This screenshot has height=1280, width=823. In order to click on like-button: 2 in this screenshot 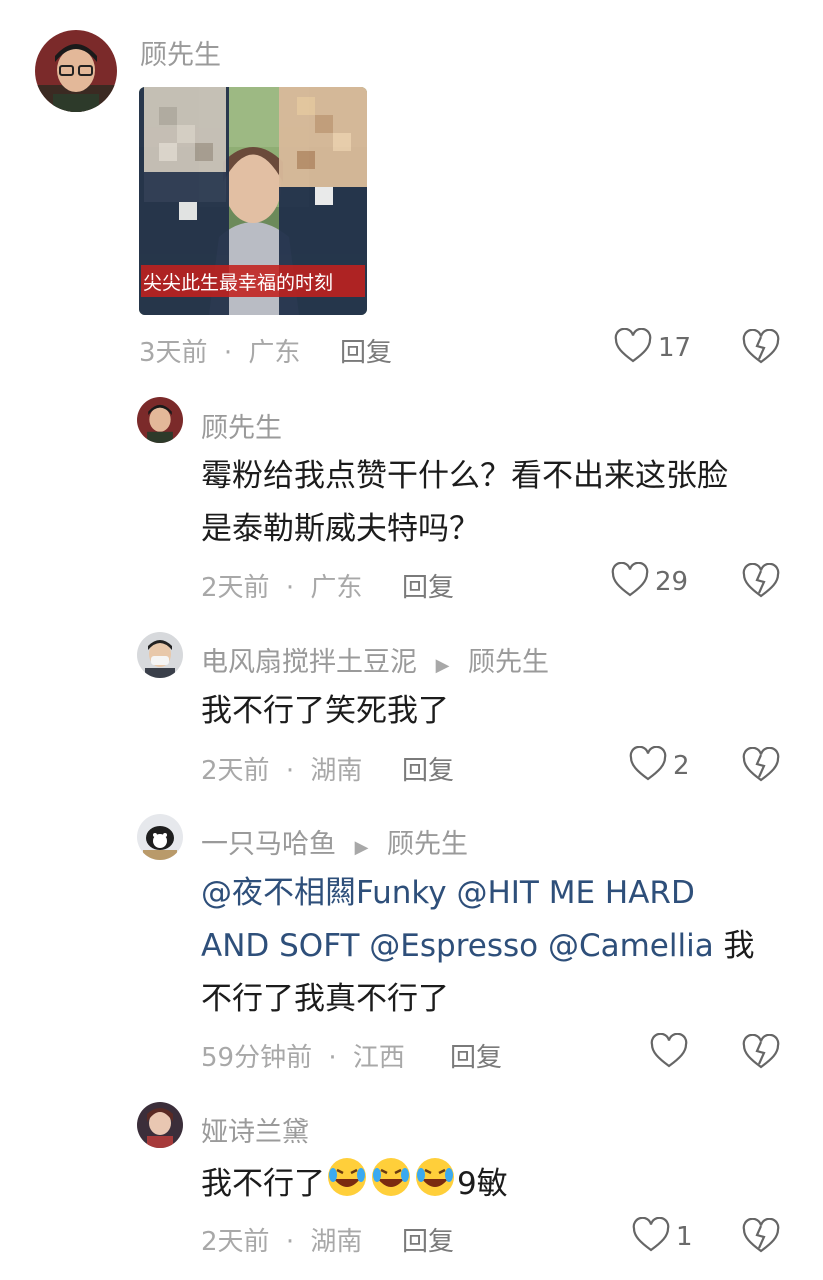, I will do `click(659, 765)`.